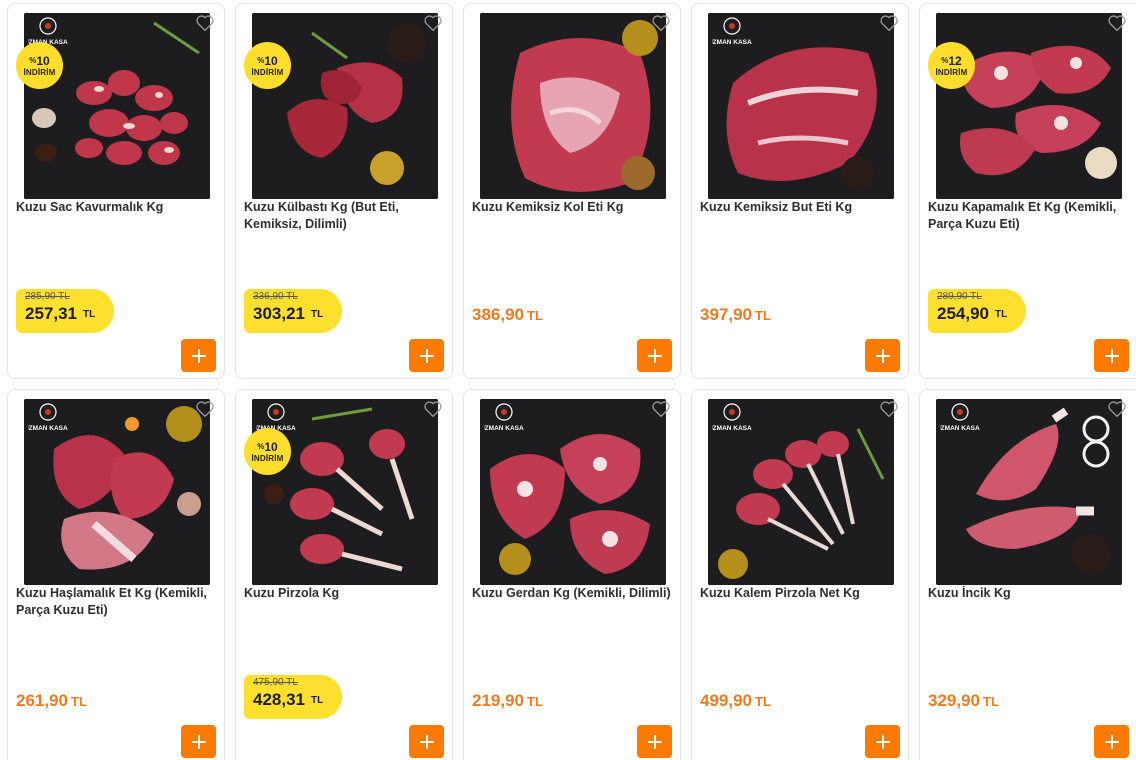  What do you see at coordinates (507, 700) in the screenshot?
I see `current-price: 219,90 TL` at bounding box center [507, 700].